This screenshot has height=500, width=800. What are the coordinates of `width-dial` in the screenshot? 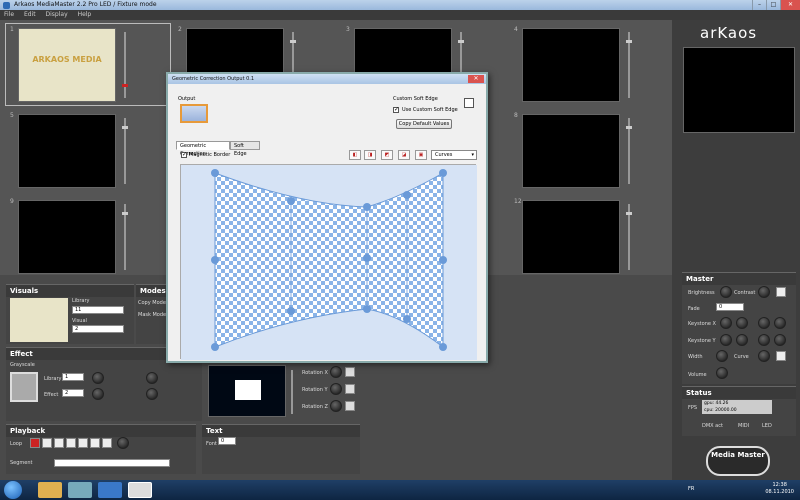 It's located at (722, 356).